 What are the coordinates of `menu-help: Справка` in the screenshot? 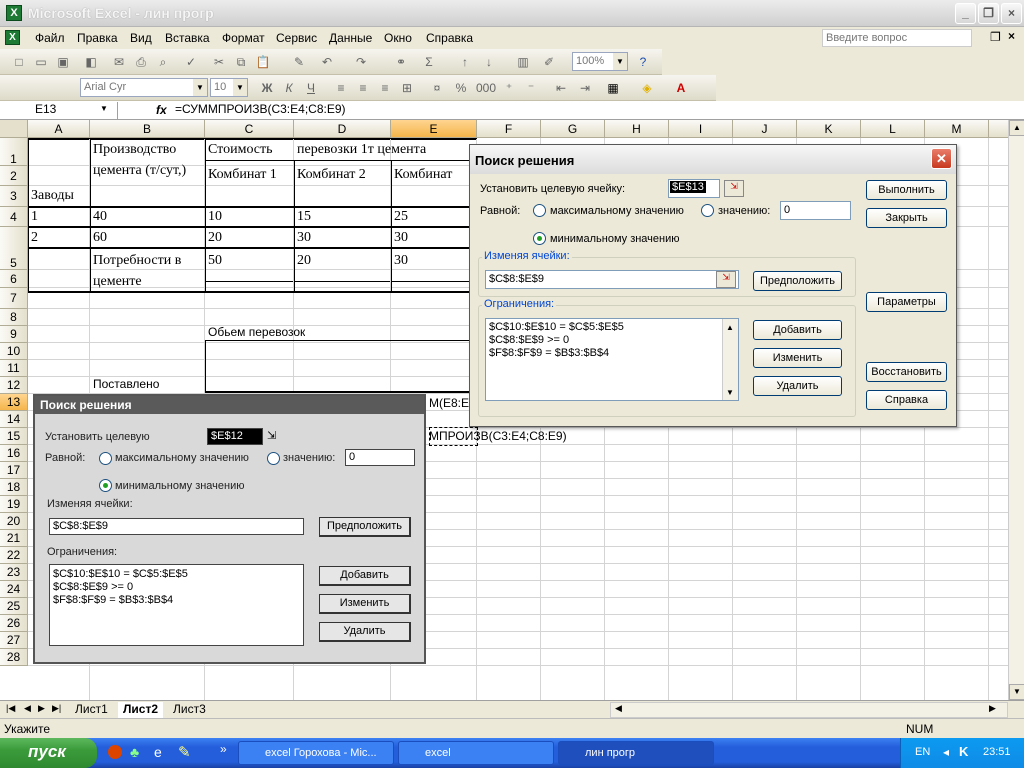 It's located at (449, 38).